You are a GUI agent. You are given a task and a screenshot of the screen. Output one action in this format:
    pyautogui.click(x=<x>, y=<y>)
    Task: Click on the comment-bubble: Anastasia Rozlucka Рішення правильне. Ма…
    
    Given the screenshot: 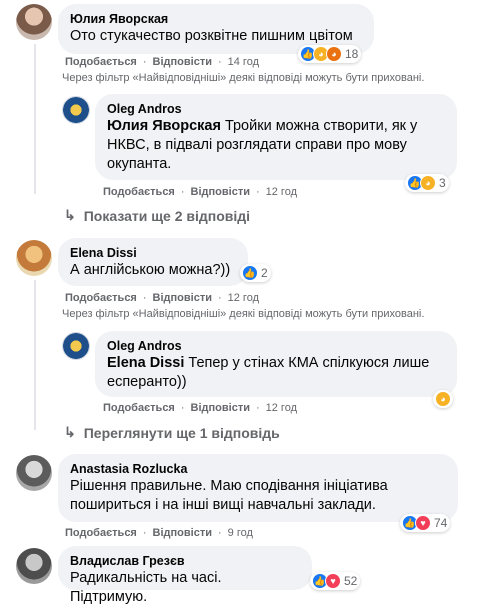 What is the action you would take?
    pyautogui.click(x=258, y=488)
    